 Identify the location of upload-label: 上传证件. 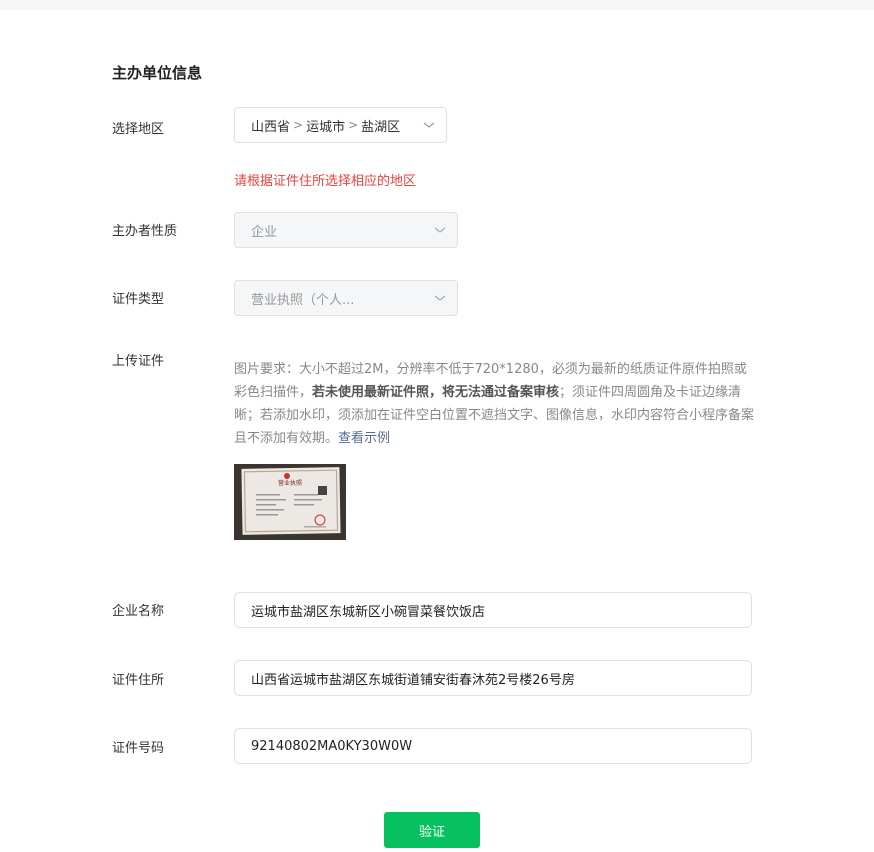
(138, 361).